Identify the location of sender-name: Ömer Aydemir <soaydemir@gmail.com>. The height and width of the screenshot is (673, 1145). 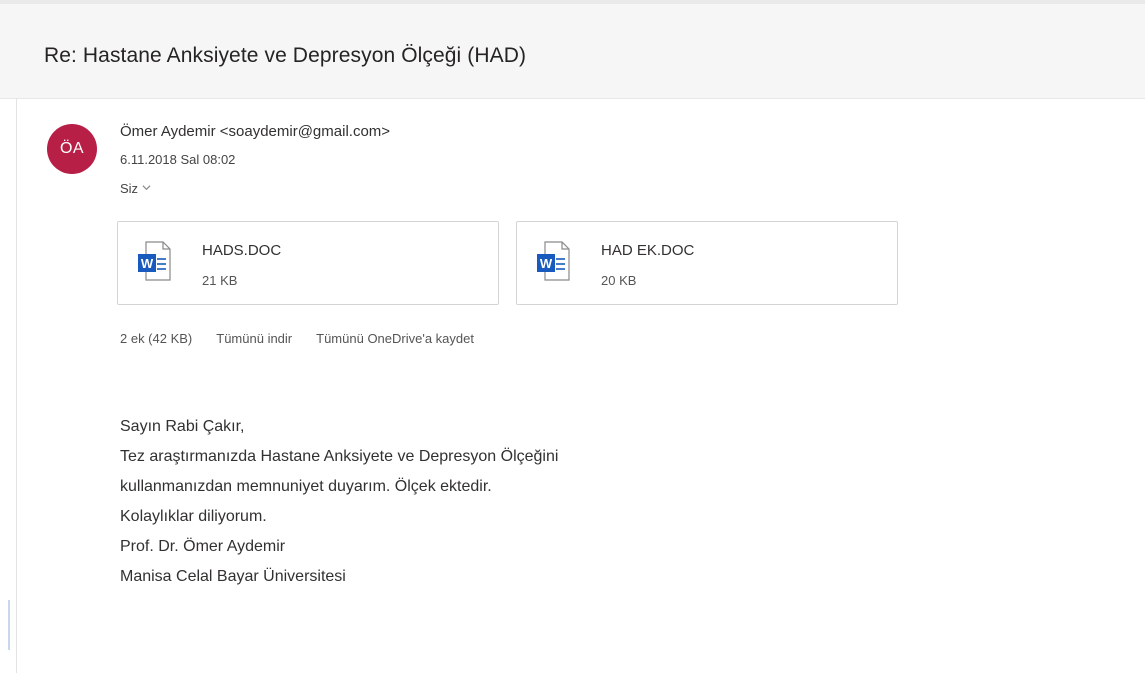
(255, 131).